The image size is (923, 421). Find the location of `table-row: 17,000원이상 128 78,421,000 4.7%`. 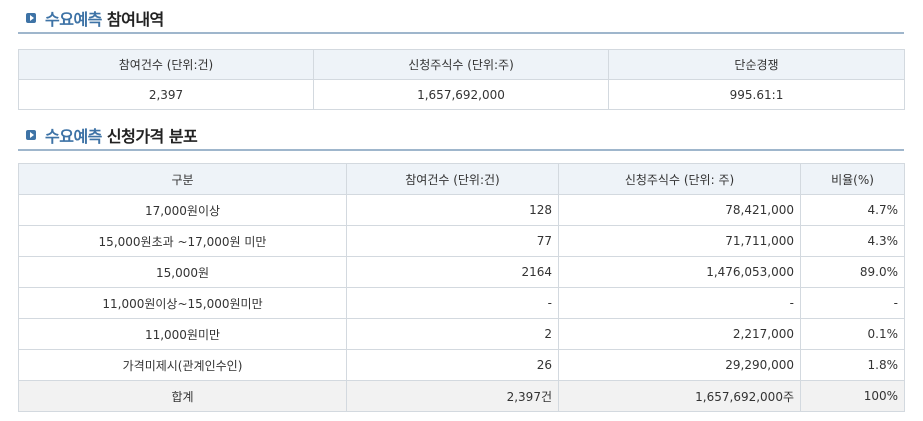

table-row: 17,000원이상 128 78,421,000 4.7% is located at coordinates (461, 210).